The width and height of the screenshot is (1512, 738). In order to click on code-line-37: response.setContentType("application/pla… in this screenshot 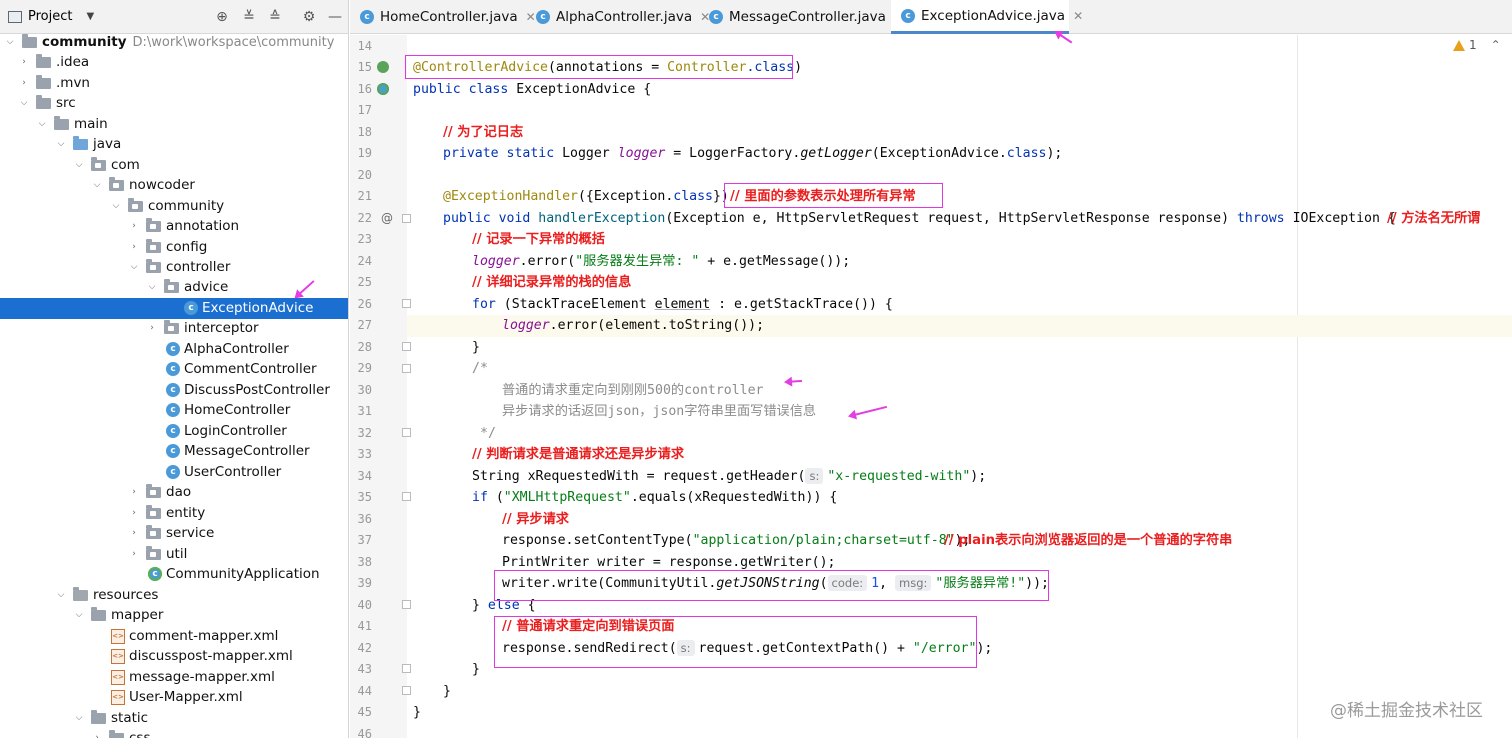, I will do `click(736, 540)`.